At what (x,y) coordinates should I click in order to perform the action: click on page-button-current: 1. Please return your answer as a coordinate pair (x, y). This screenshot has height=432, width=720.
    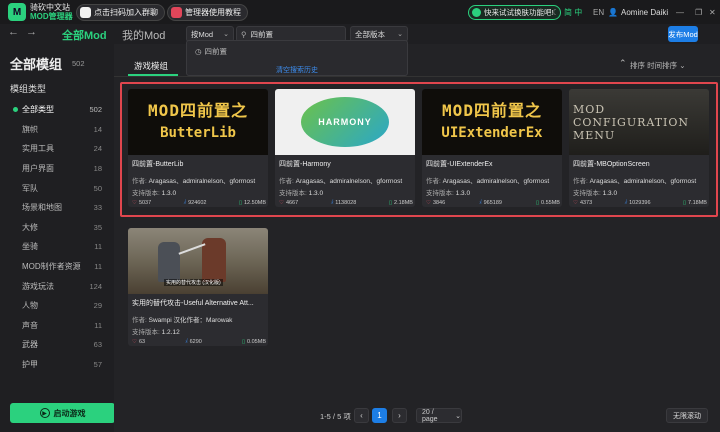
    Looking at the image, I should click on (379, 415).